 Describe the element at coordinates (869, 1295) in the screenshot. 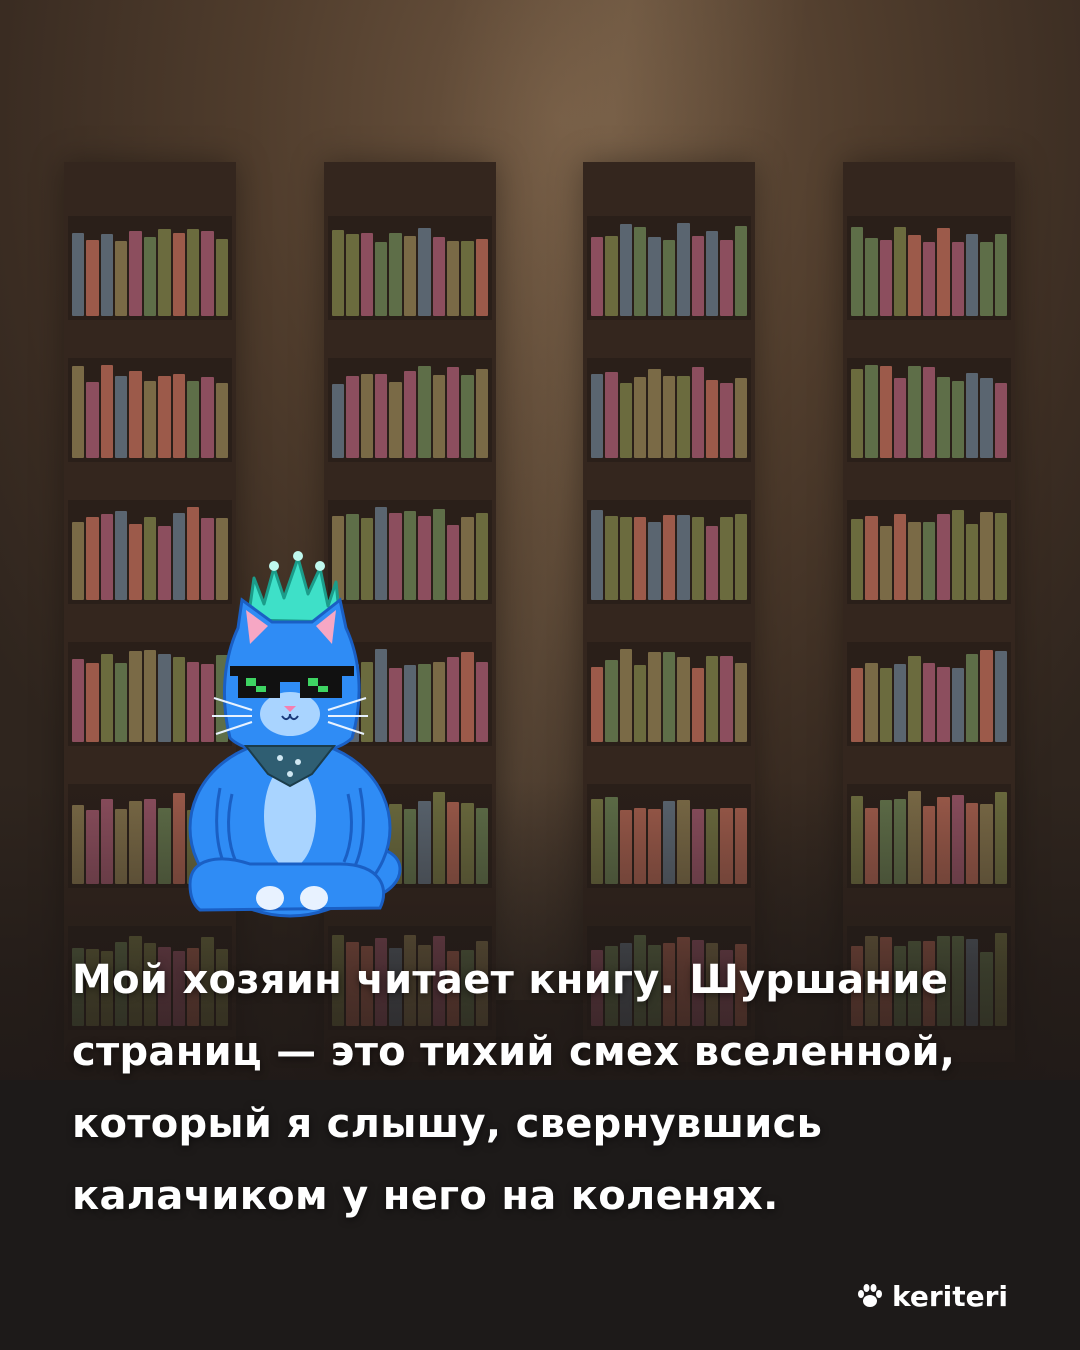

I see `paw-icon` at that location.